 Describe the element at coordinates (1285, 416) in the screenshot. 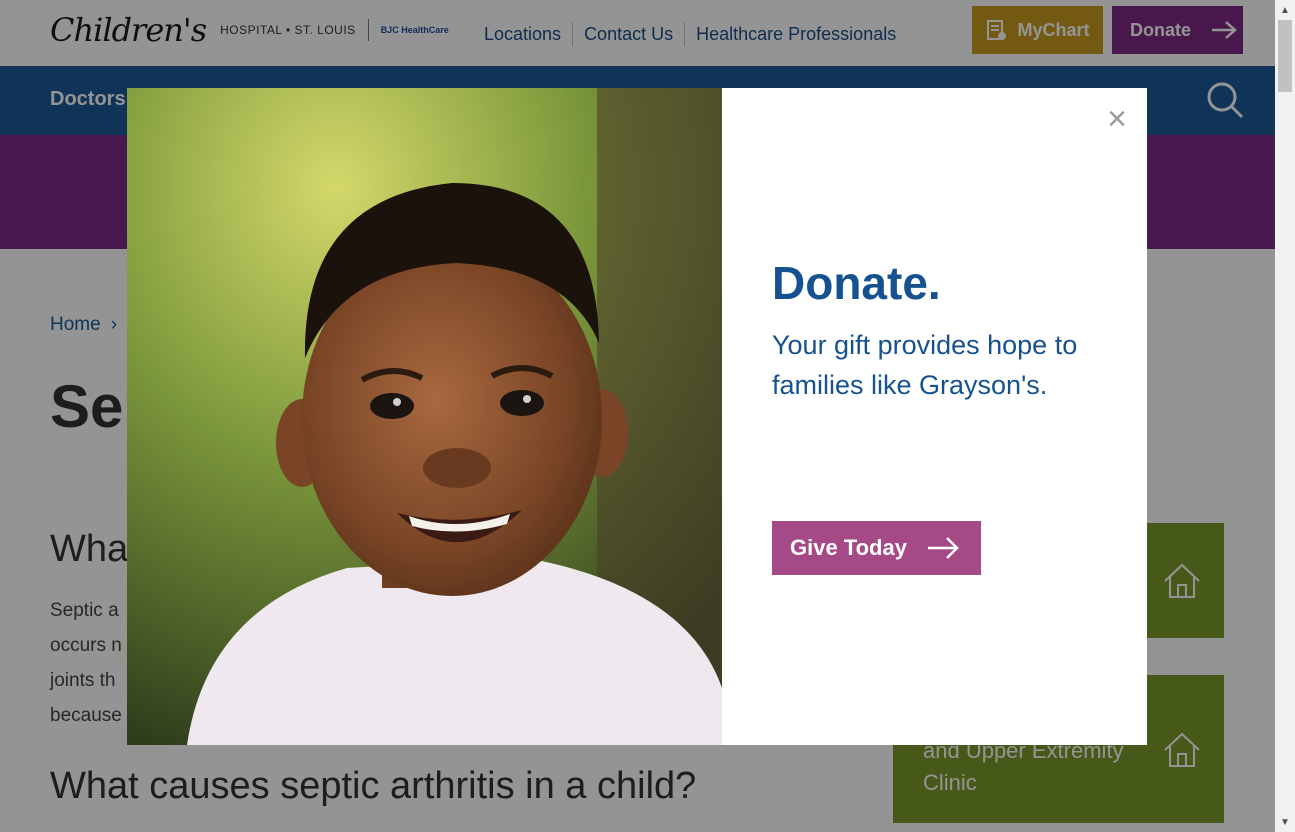

I see `vertical-scrollbar: ▲ ▼` at that location.